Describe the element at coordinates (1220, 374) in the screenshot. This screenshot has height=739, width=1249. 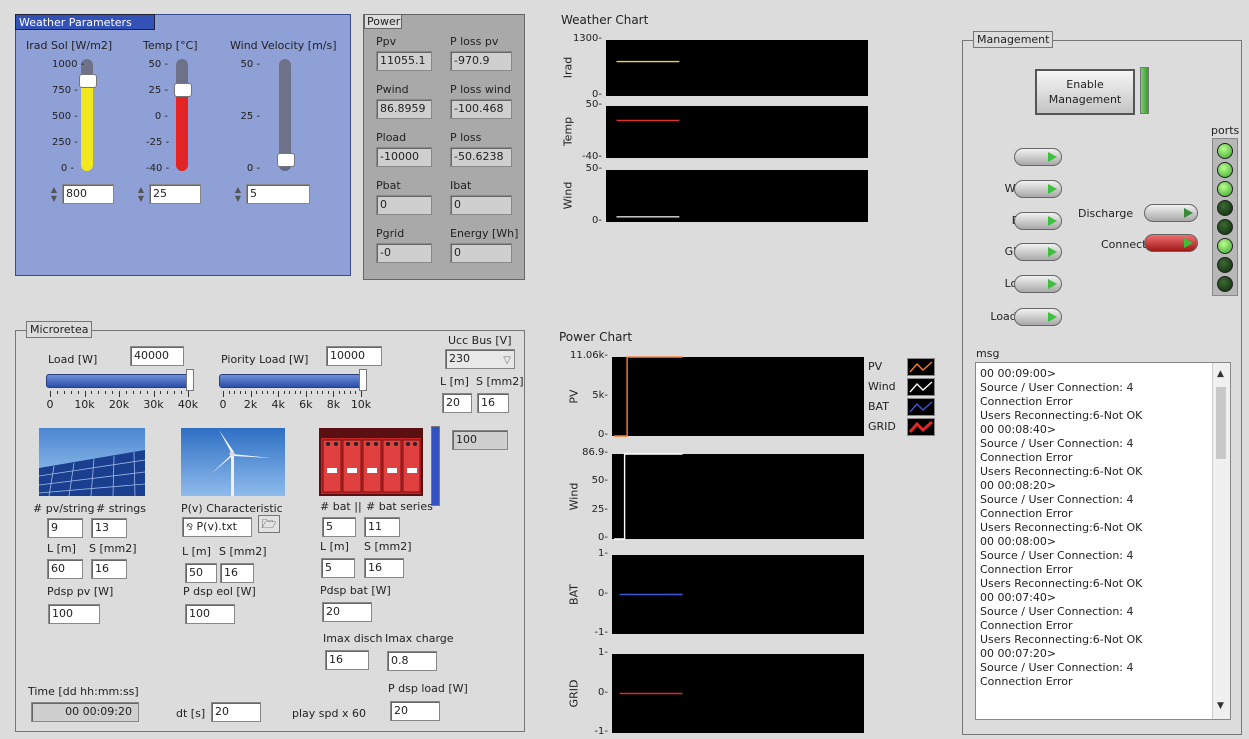
I see `scroll-up-icon: ▲` at that location.